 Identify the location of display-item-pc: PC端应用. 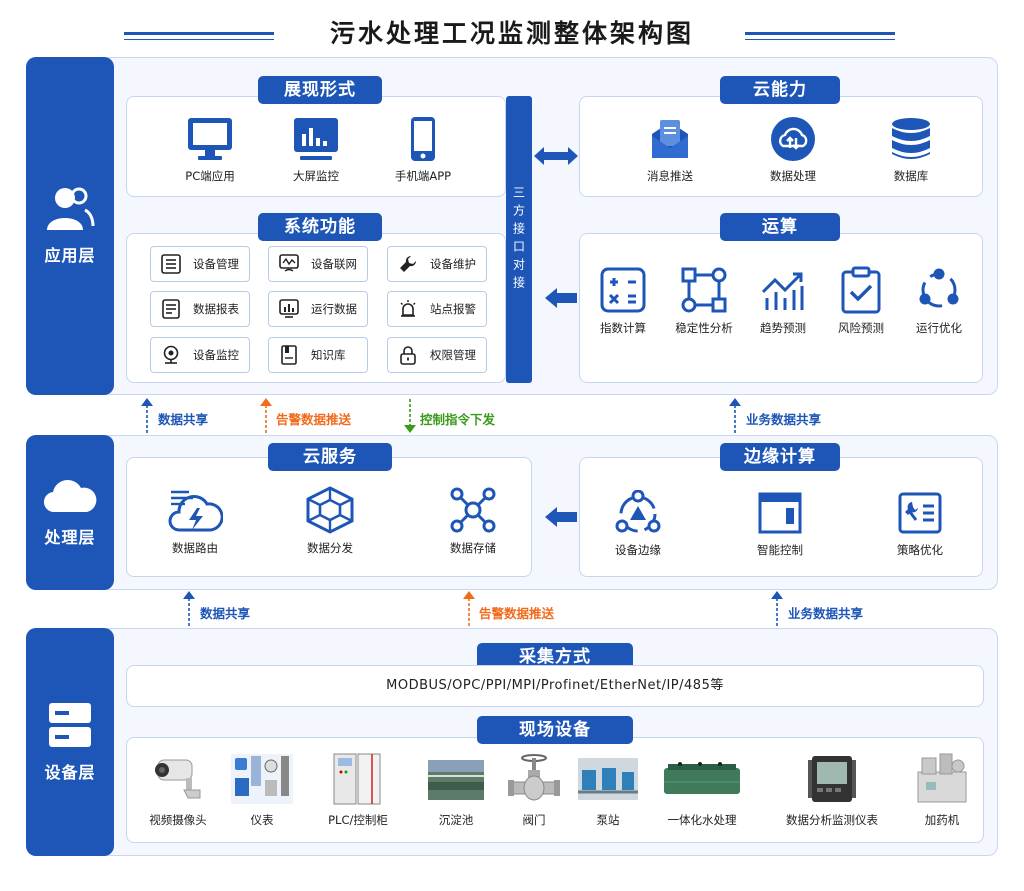
(210, 150).